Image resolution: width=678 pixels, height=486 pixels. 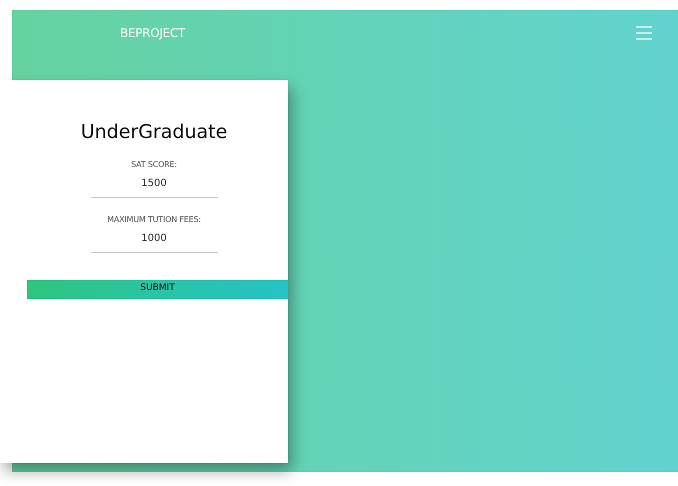 What do you see at coordinates (154, 241) in the screenshot?
I see `input-field: 1000` at bounding box center [154, 241].